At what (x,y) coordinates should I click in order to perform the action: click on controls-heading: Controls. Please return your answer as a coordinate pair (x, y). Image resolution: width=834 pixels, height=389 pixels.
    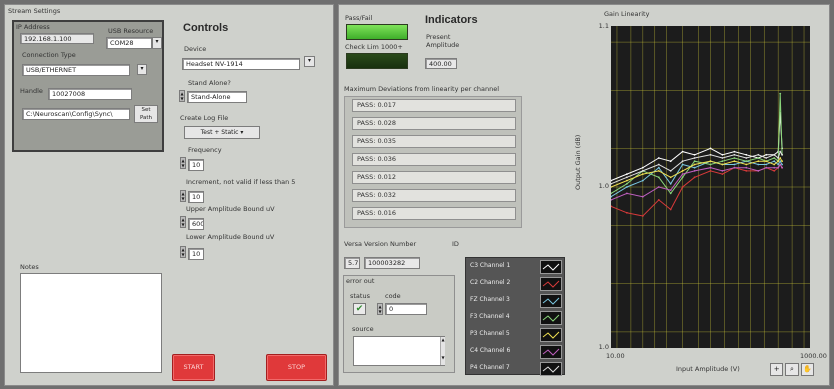
    Looking at the image, I should click on (206, 28).